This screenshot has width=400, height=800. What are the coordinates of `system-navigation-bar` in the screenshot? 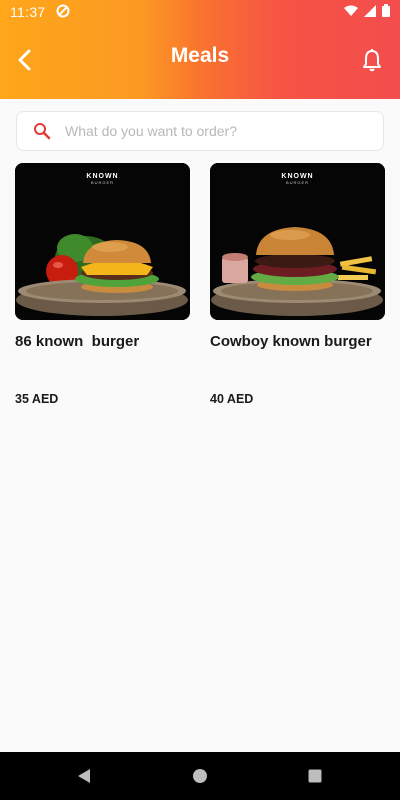 It's located at (200, 776).